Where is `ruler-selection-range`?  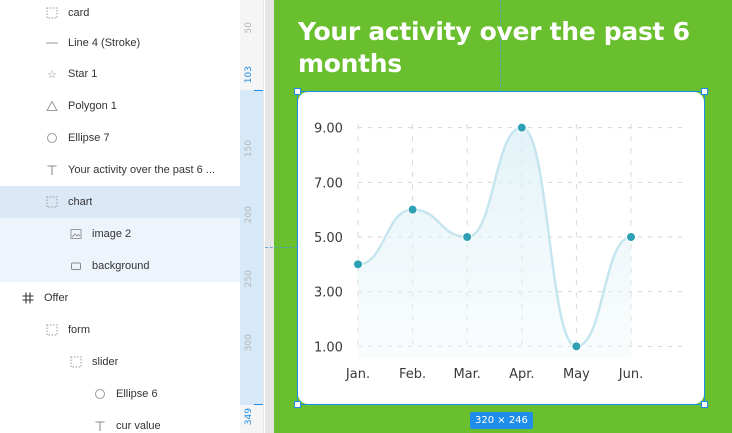
ruler-selection-range is located at coordinates (251, 247).